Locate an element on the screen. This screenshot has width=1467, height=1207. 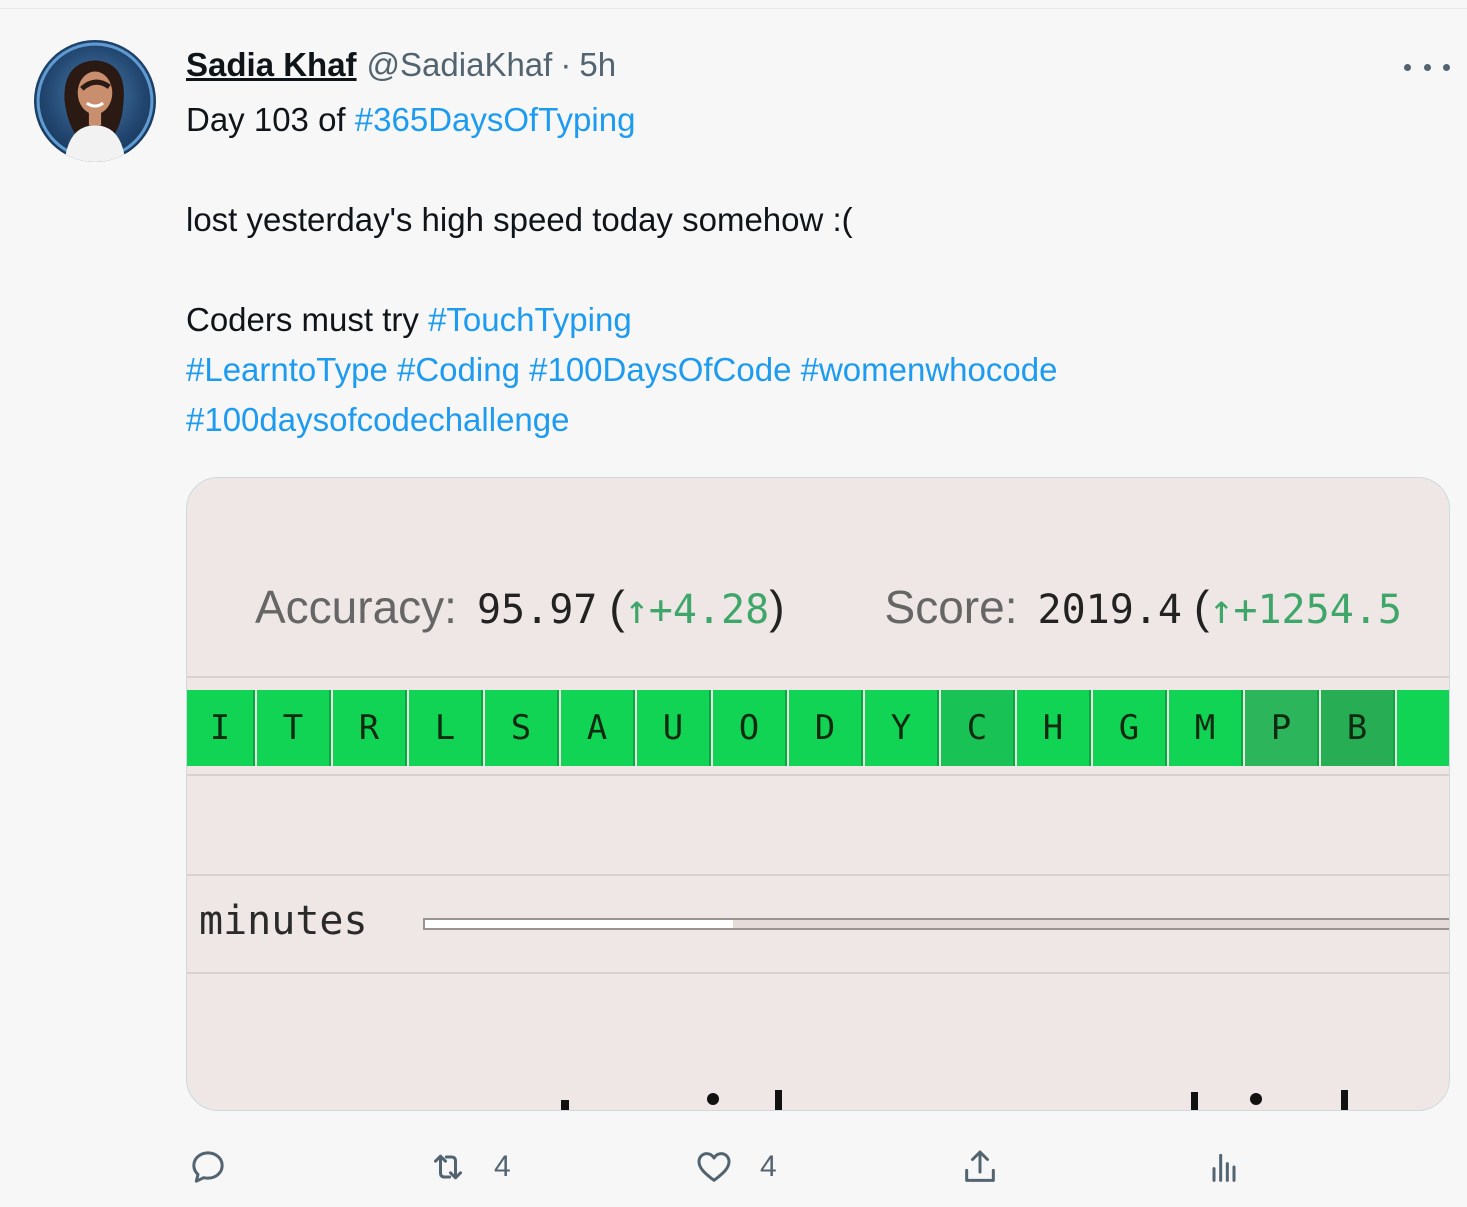
hashtag-link: #TouchTyping is located at coordinates (530, 319).